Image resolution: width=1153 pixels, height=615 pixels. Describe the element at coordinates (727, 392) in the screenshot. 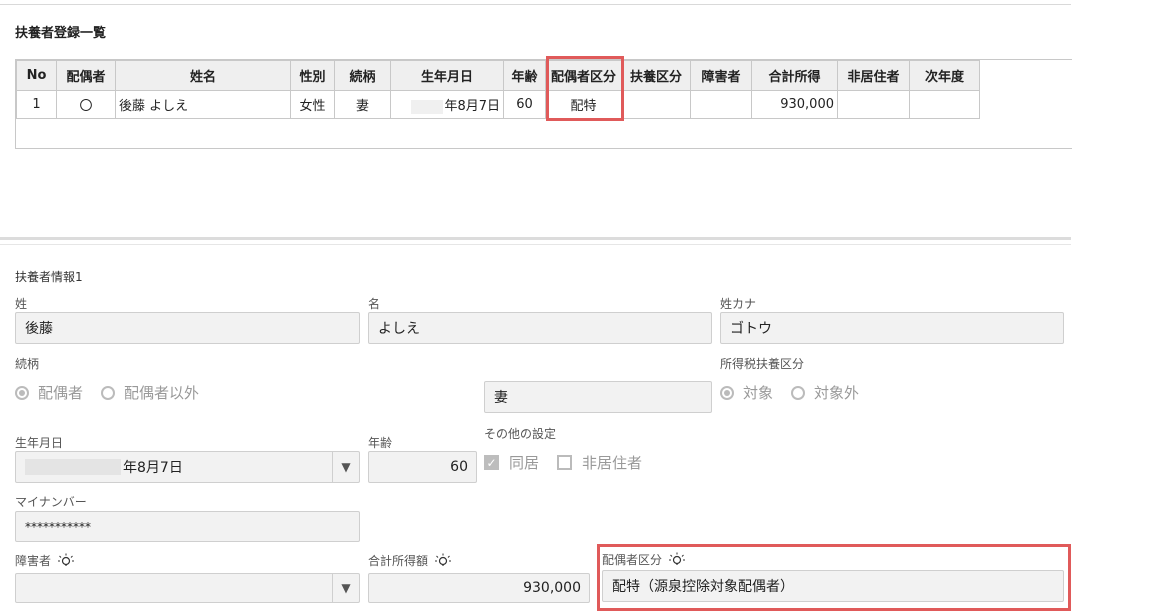

I see `radio-target` at that location.